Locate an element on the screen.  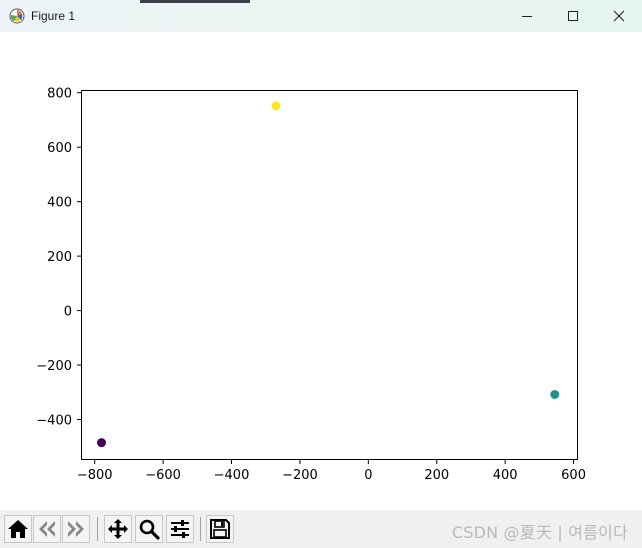
x-tick-label: −600 is located at coordinates (163, 475).